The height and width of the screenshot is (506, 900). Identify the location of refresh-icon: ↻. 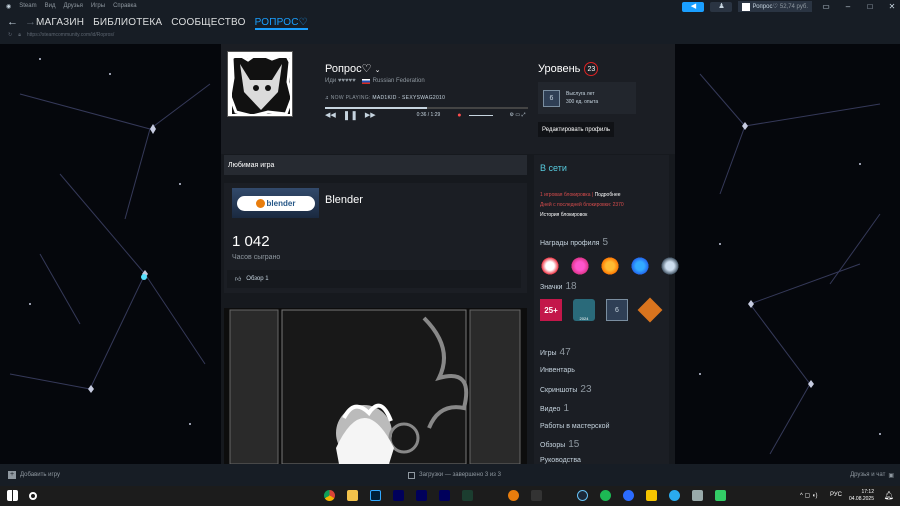
(10, 35).